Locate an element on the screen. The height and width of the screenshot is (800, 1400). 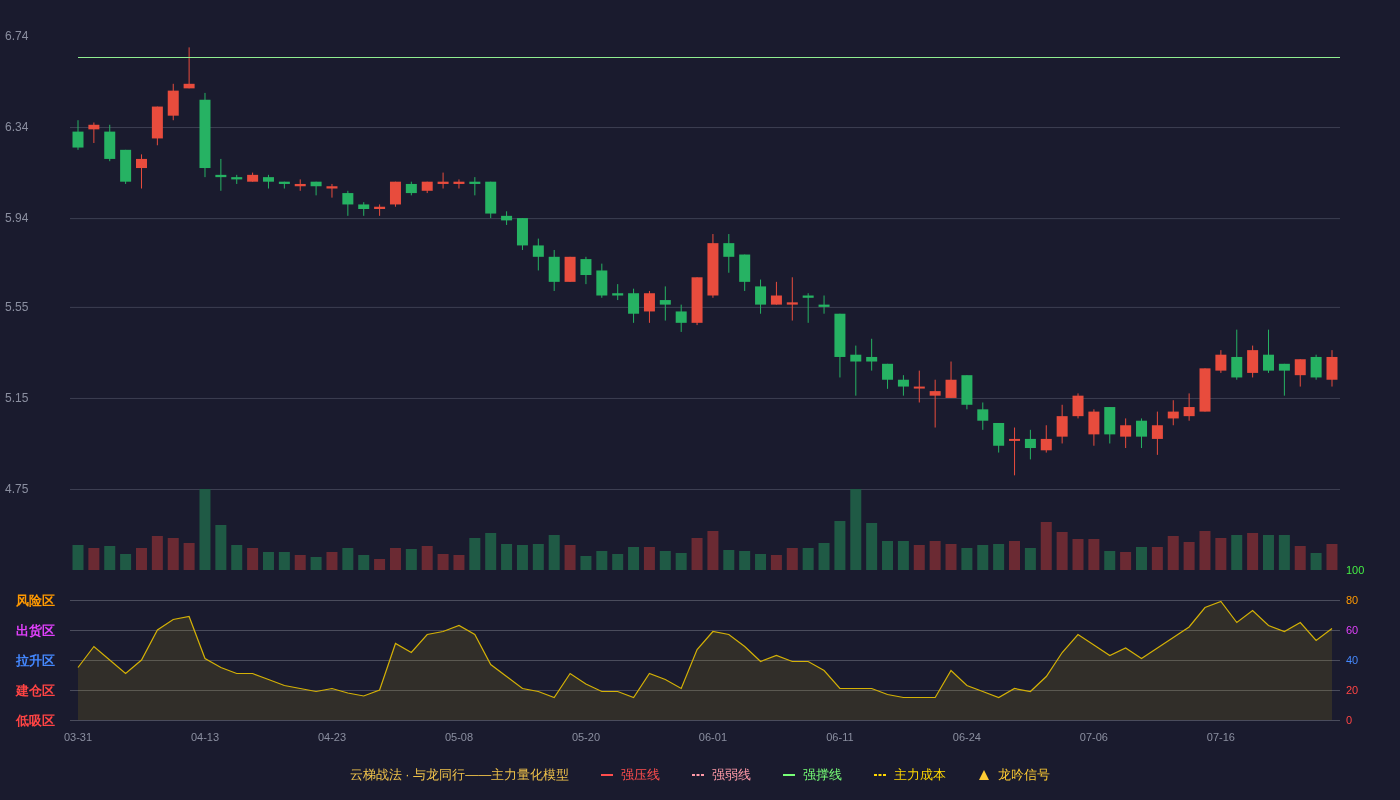
axis-label: 5.94 is located at coordinates (17, 218).